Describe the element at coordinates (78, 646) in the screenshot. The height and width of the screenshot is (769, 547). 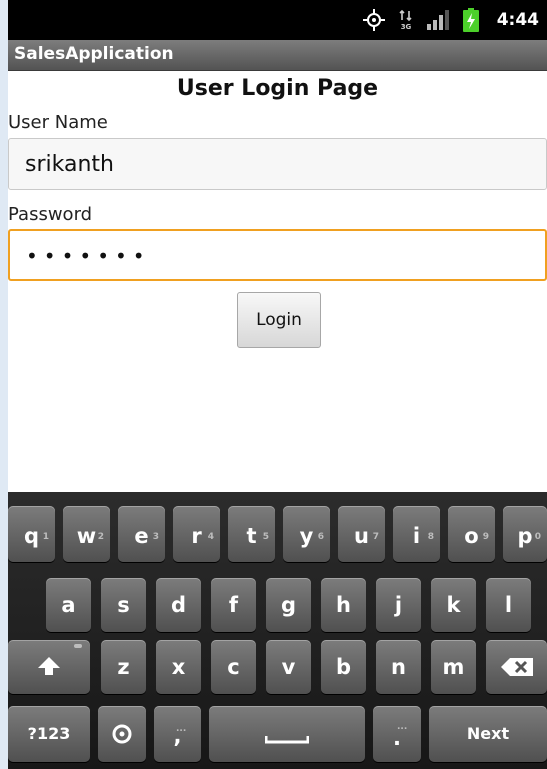
I see `shift-indicator-icon` at that location.